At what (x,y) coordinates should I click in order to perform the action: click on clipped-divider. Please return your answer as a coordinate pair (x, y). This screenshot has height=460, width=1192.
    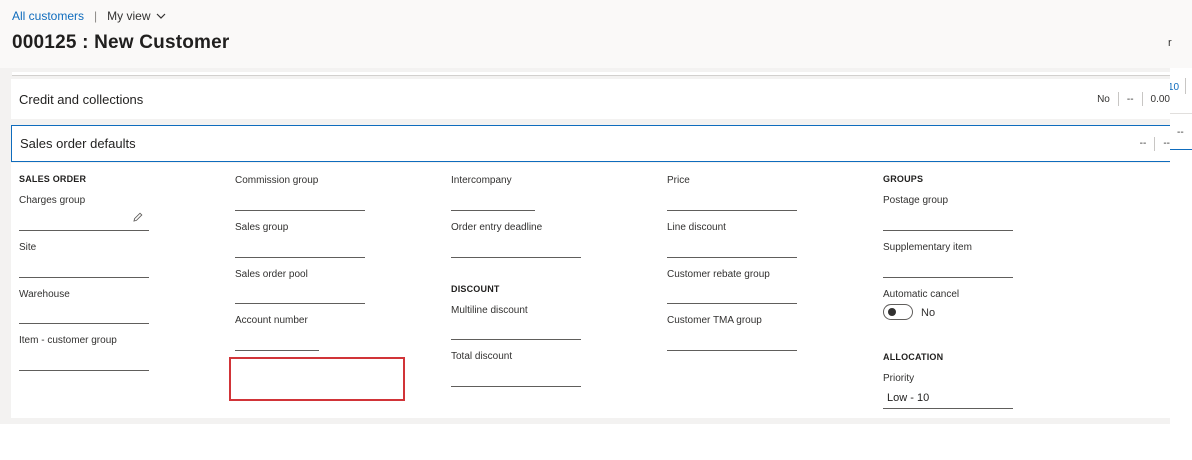
    Looking at the image, I should click on (1185, 86).